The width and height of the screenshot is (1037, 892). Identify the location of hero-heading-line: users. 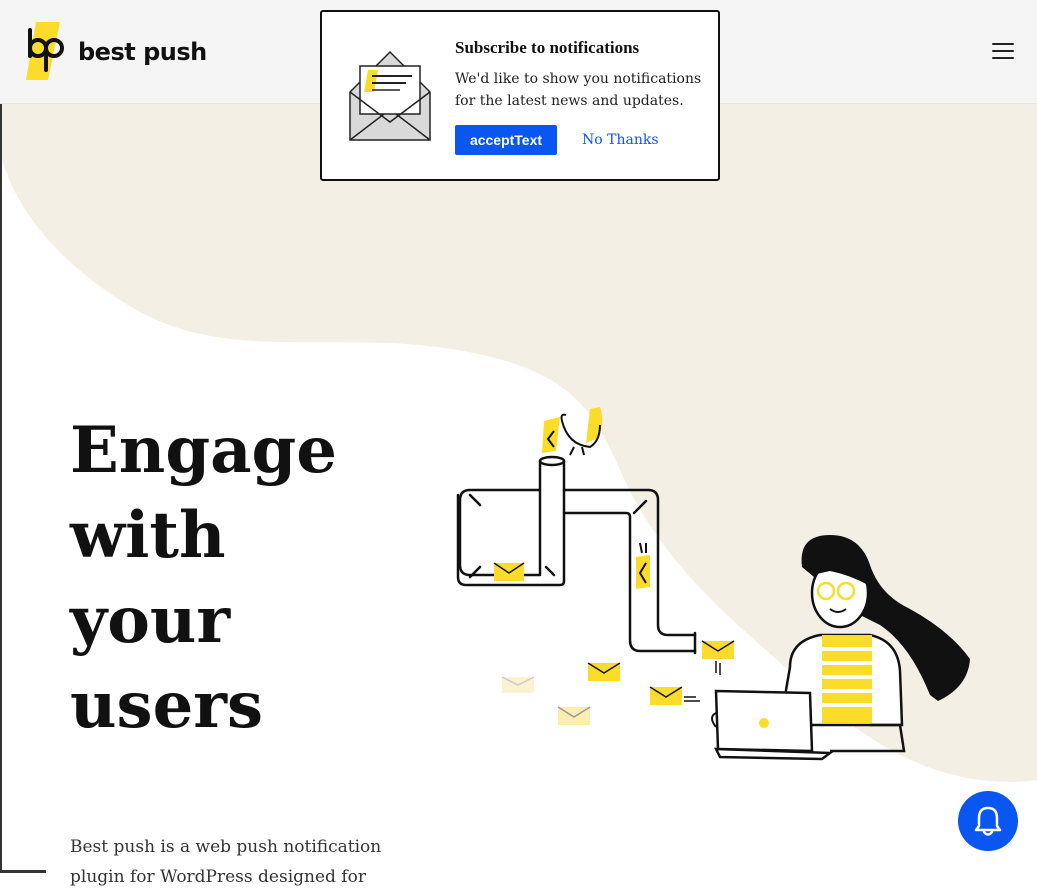
(167, 705).